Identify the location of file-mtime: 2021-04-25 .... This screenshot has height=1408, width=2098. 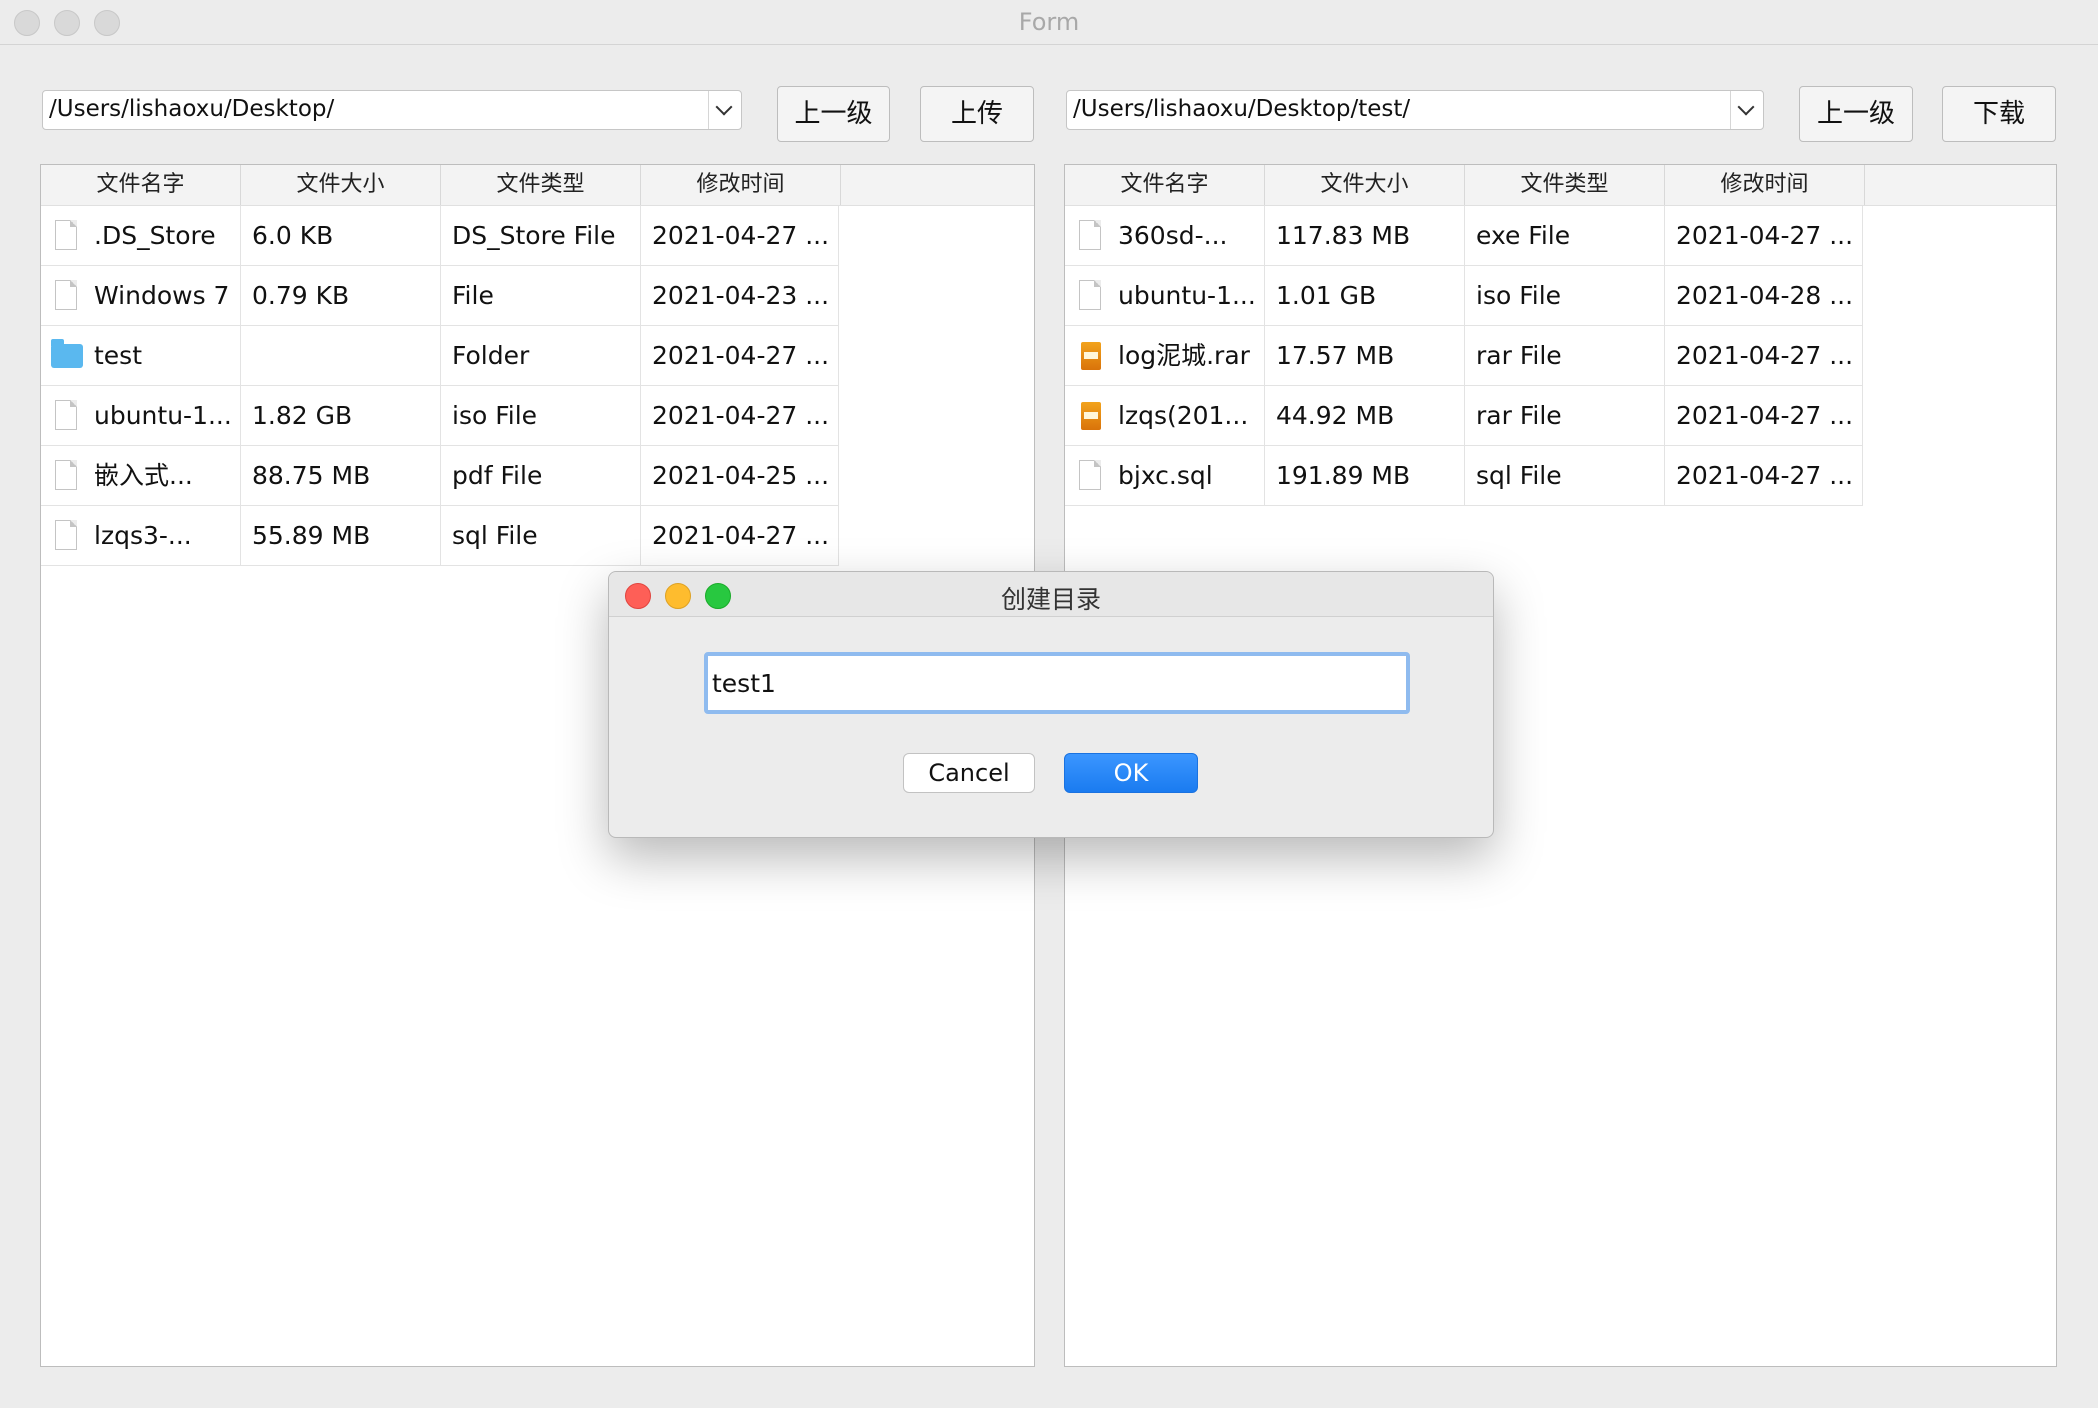
(740, 475).